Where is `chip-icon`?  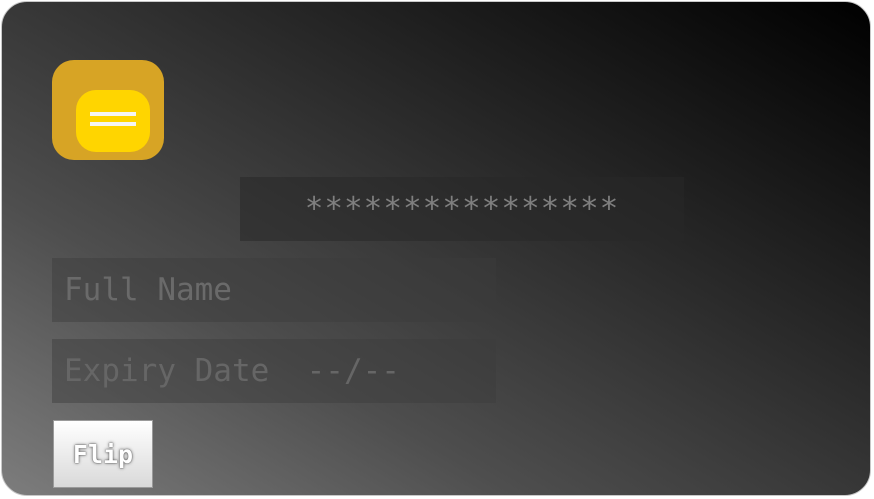 chip-icon is located at coordinates (108, 110).